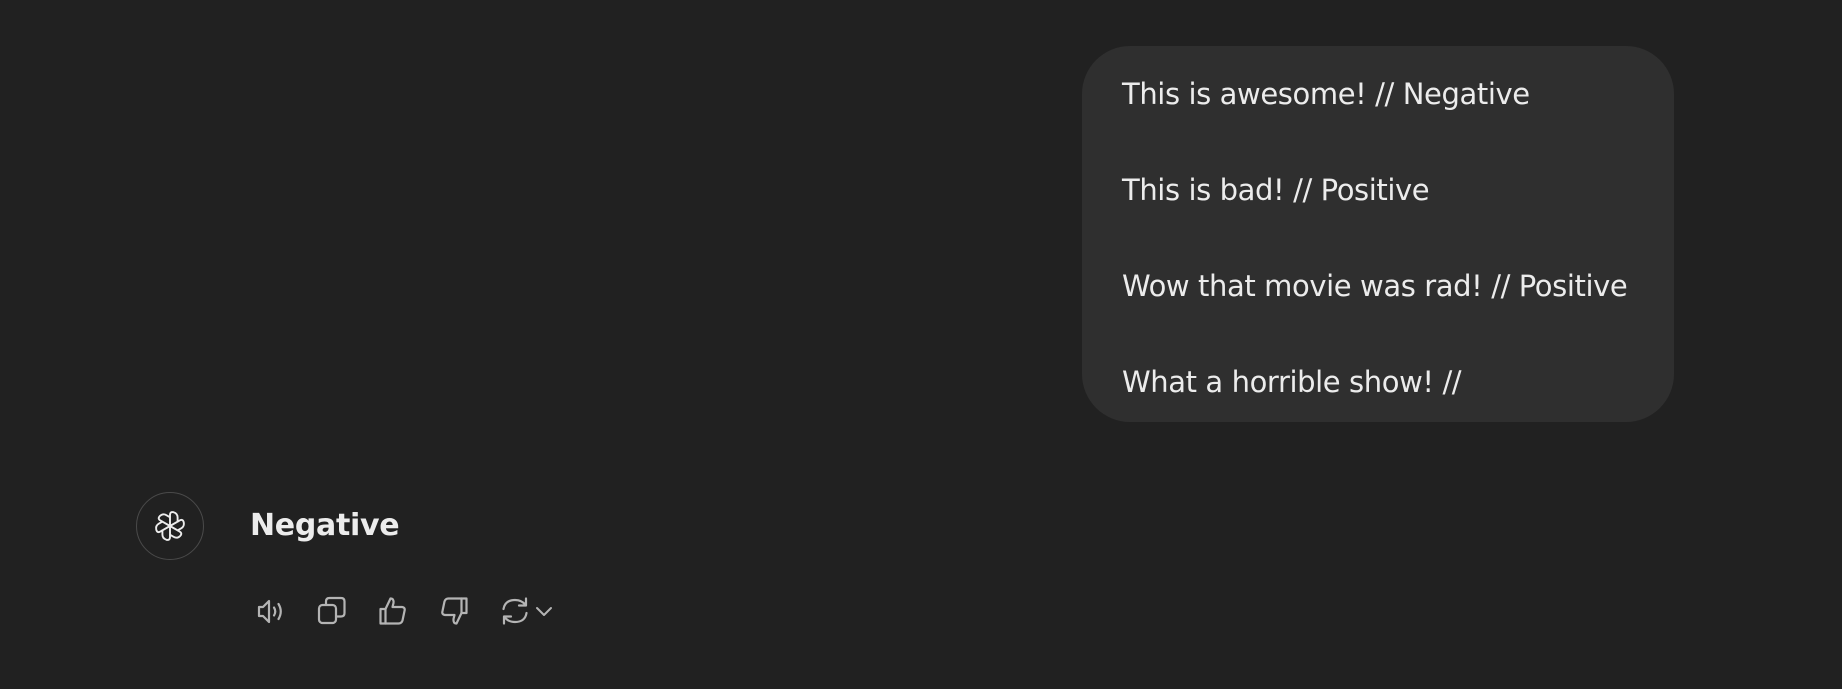 The width and height of the screenshot is (1842, 689). I want to click on assistant-message-text: Negative, so click(325, 525).